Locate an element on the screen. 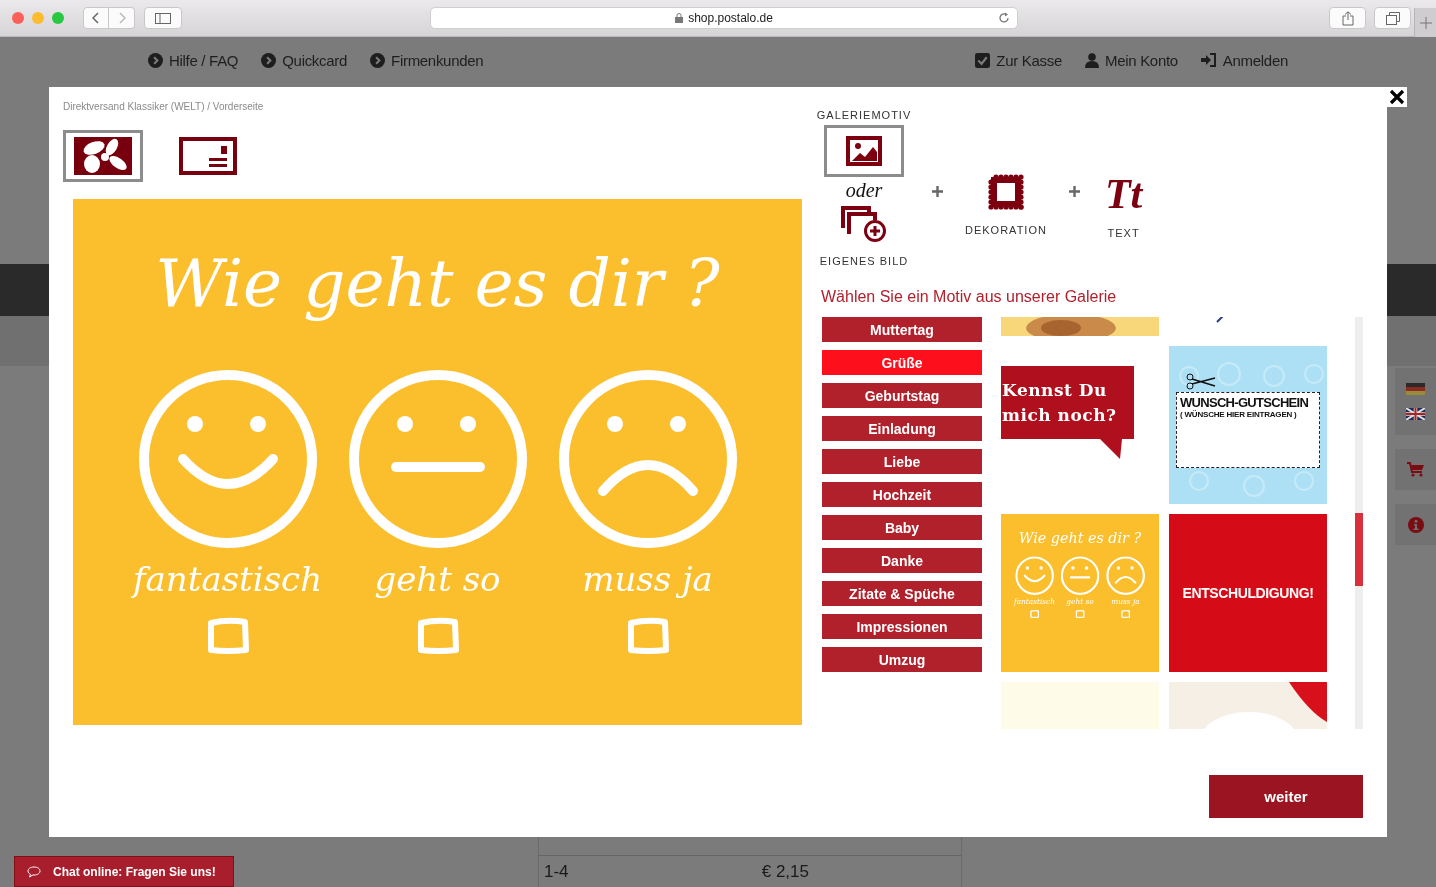 The height and width of the screenshot is (887, 1436). voucher-subtitle: ( WÜNSCHE HIER EINTRAGEN ) is located at coordinates (1238, 415).